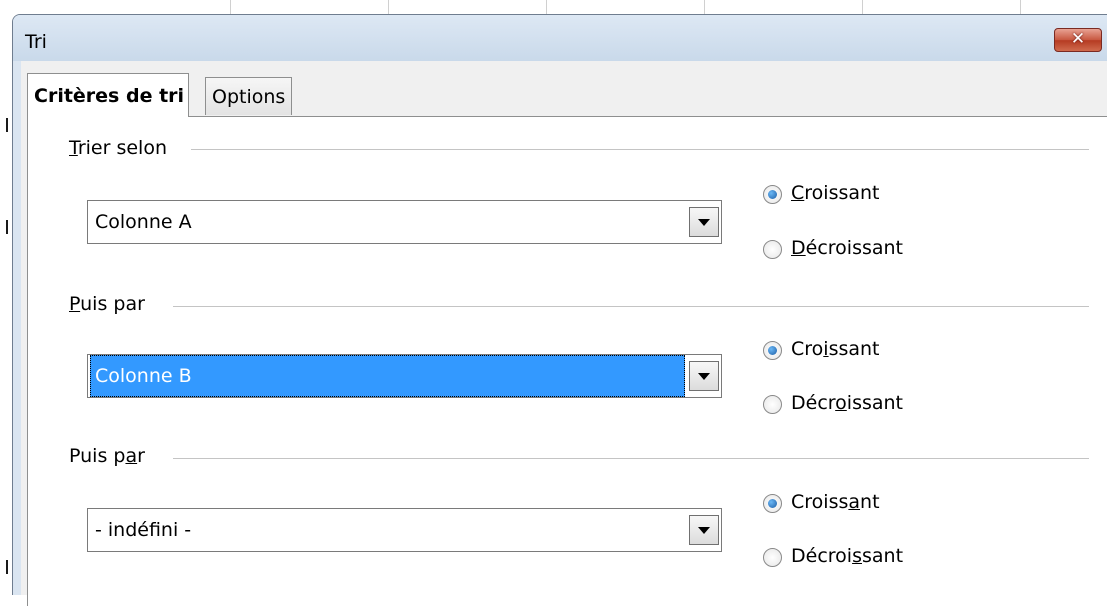 This screenshot has width=1107, height=606. Describe the element at coordinates (121, 148) in the screenshot. I see `group-label-sort-by: Trier selon` at that location.